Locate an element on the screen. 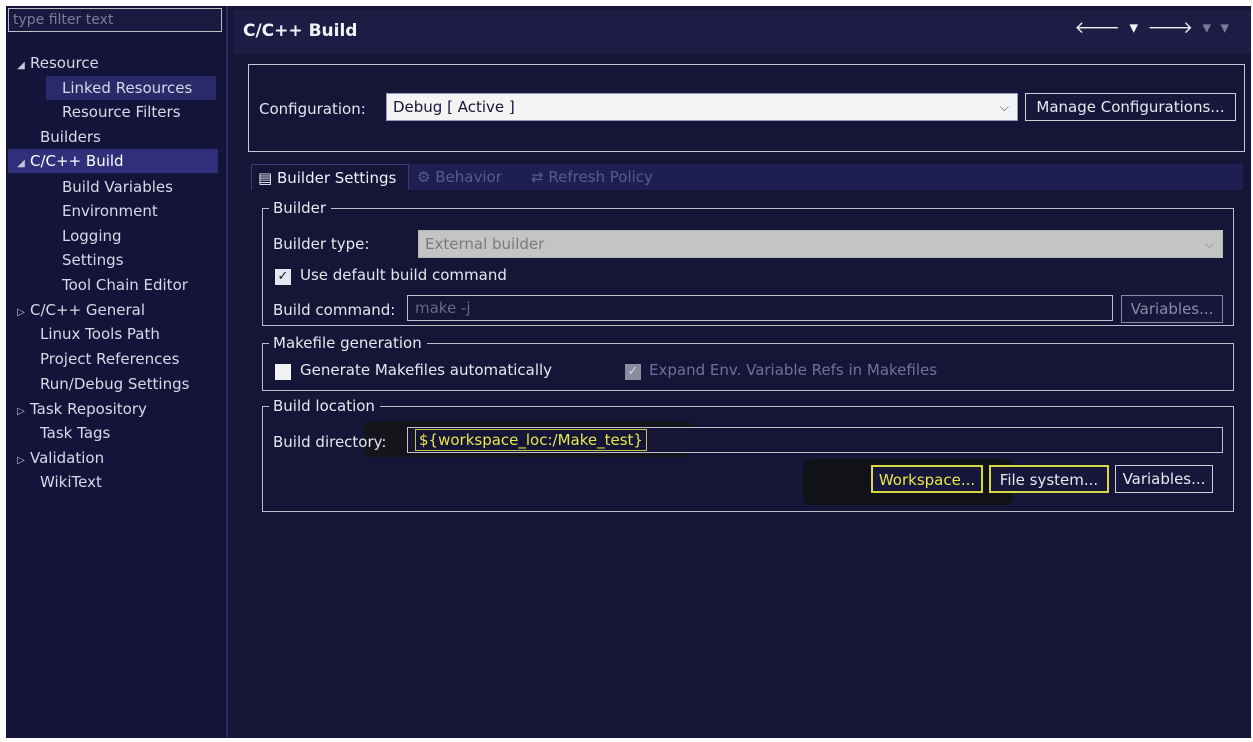 The width and height of the screenshot is (1253, 742). generate-makefiles-checkbox is located at coordinates (283, 372).